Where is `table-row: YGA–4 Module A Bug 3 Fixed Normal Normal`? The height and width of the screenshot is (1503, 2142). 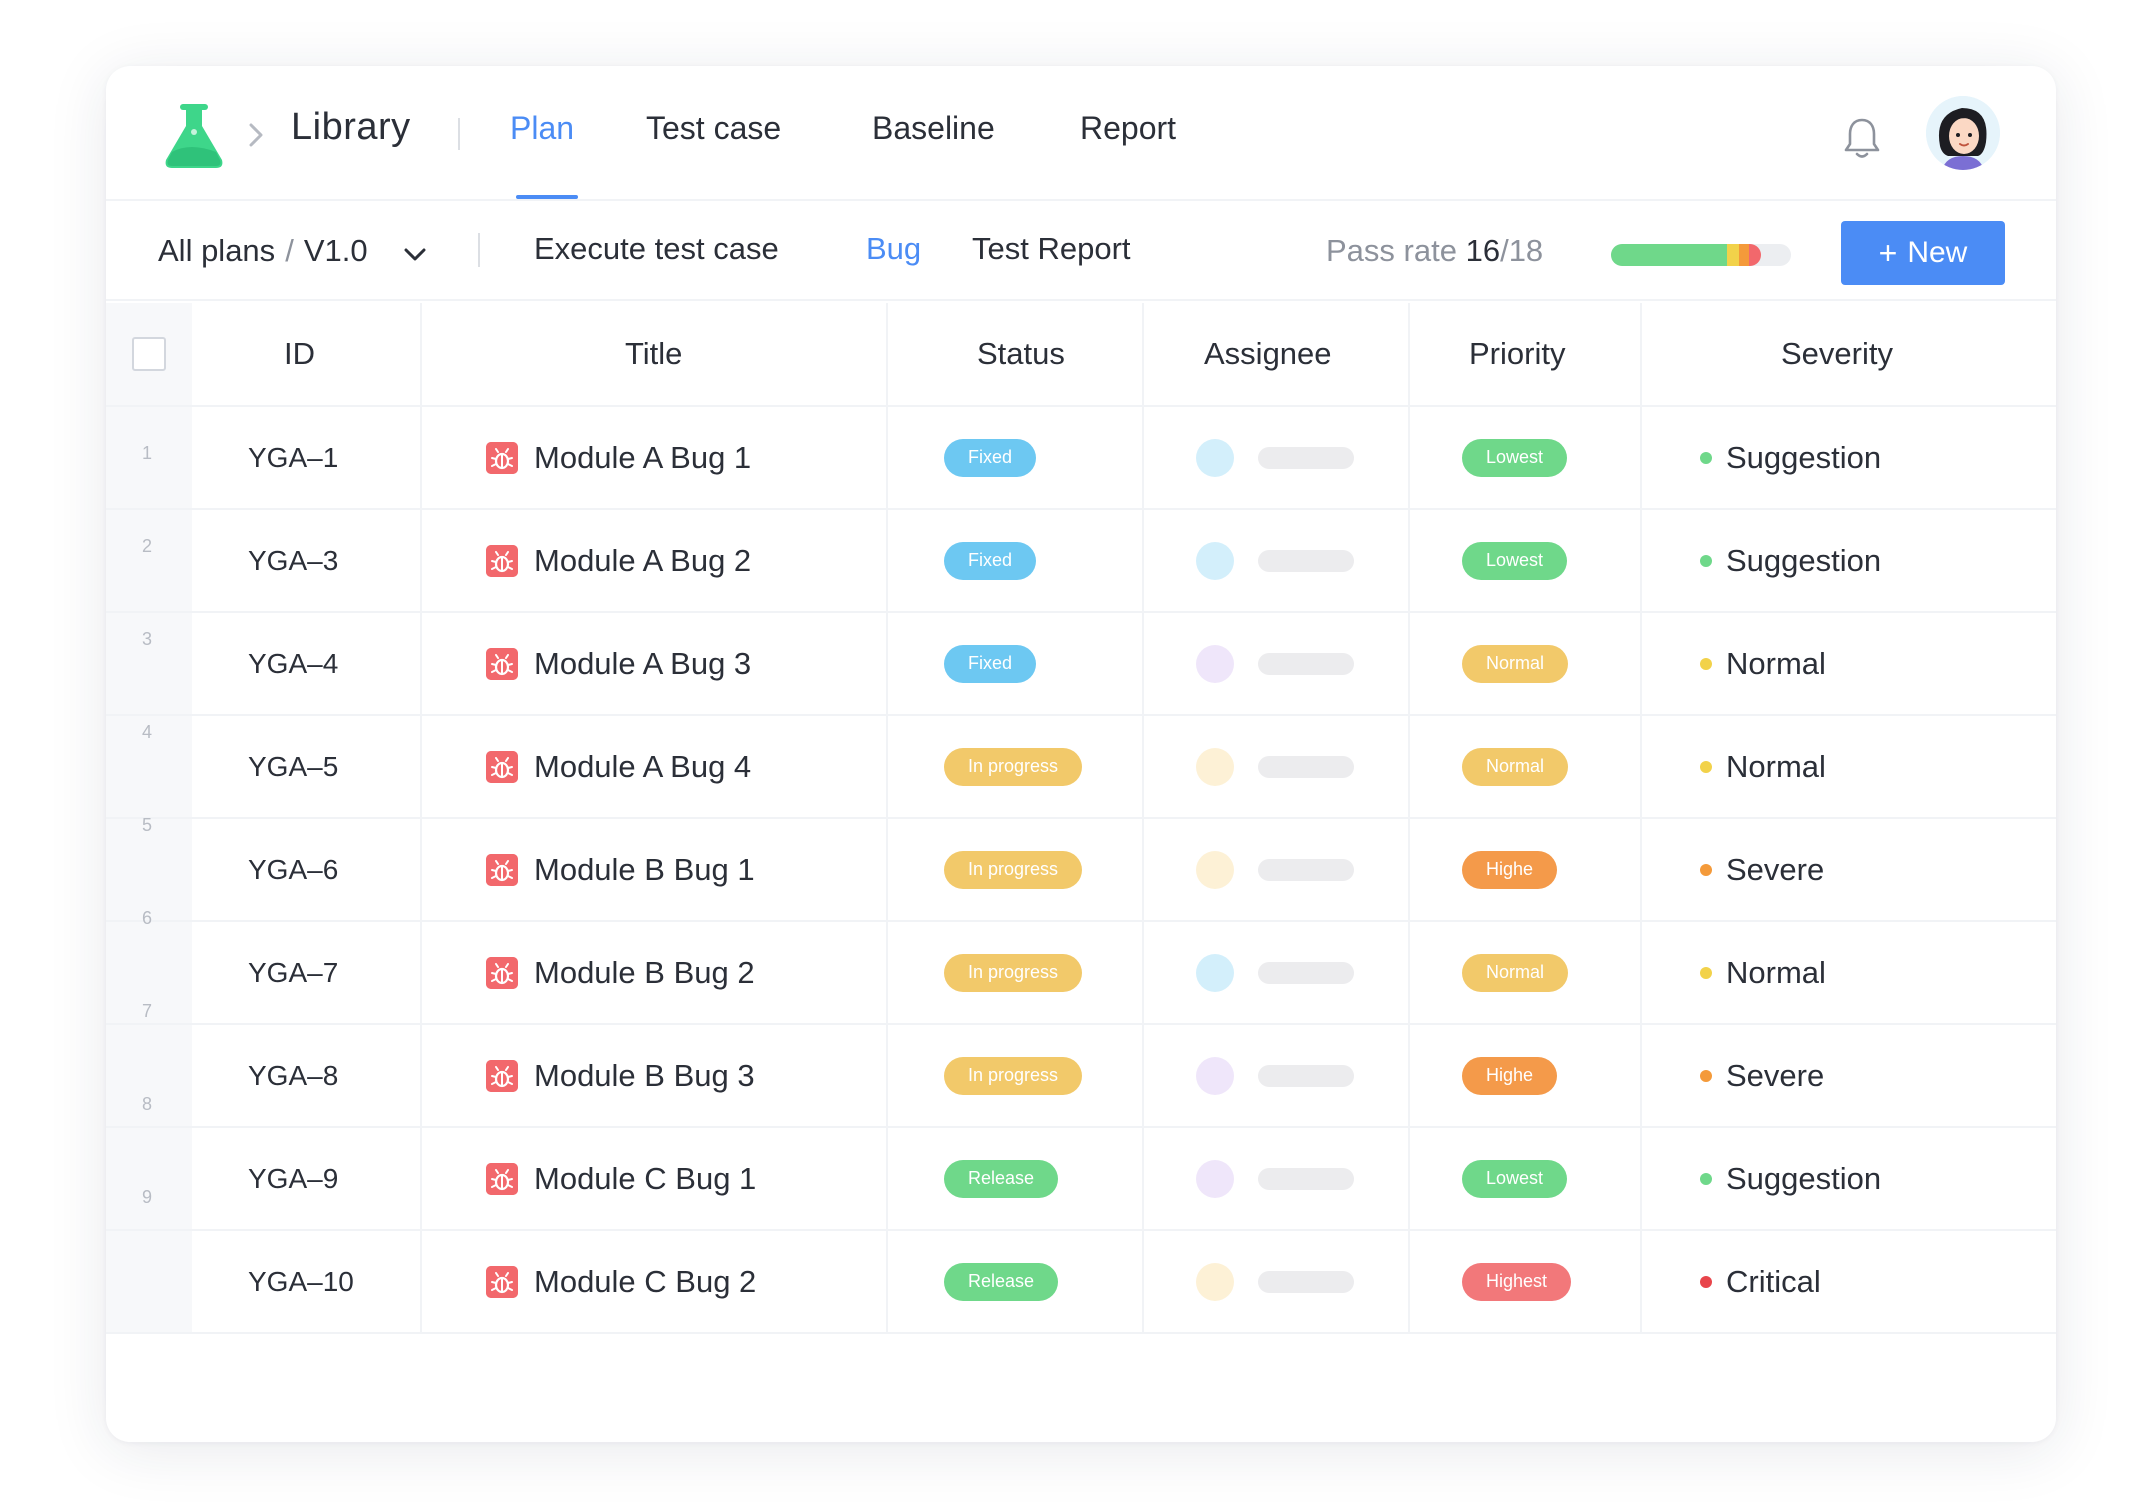 table-row: YGA–4 Module A Bug 3 Fixed Normal Normal is located at coordinates (1081, 664).